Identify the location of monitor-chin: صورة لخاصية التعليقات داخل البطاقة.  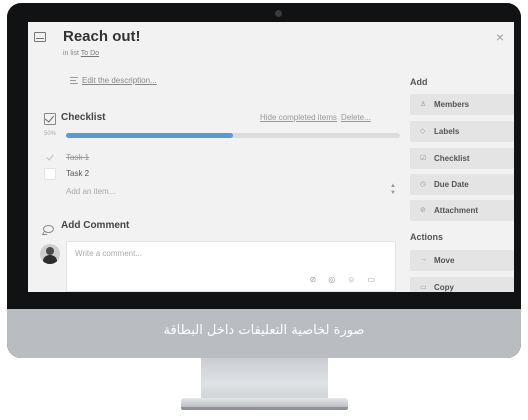
(264, 333).